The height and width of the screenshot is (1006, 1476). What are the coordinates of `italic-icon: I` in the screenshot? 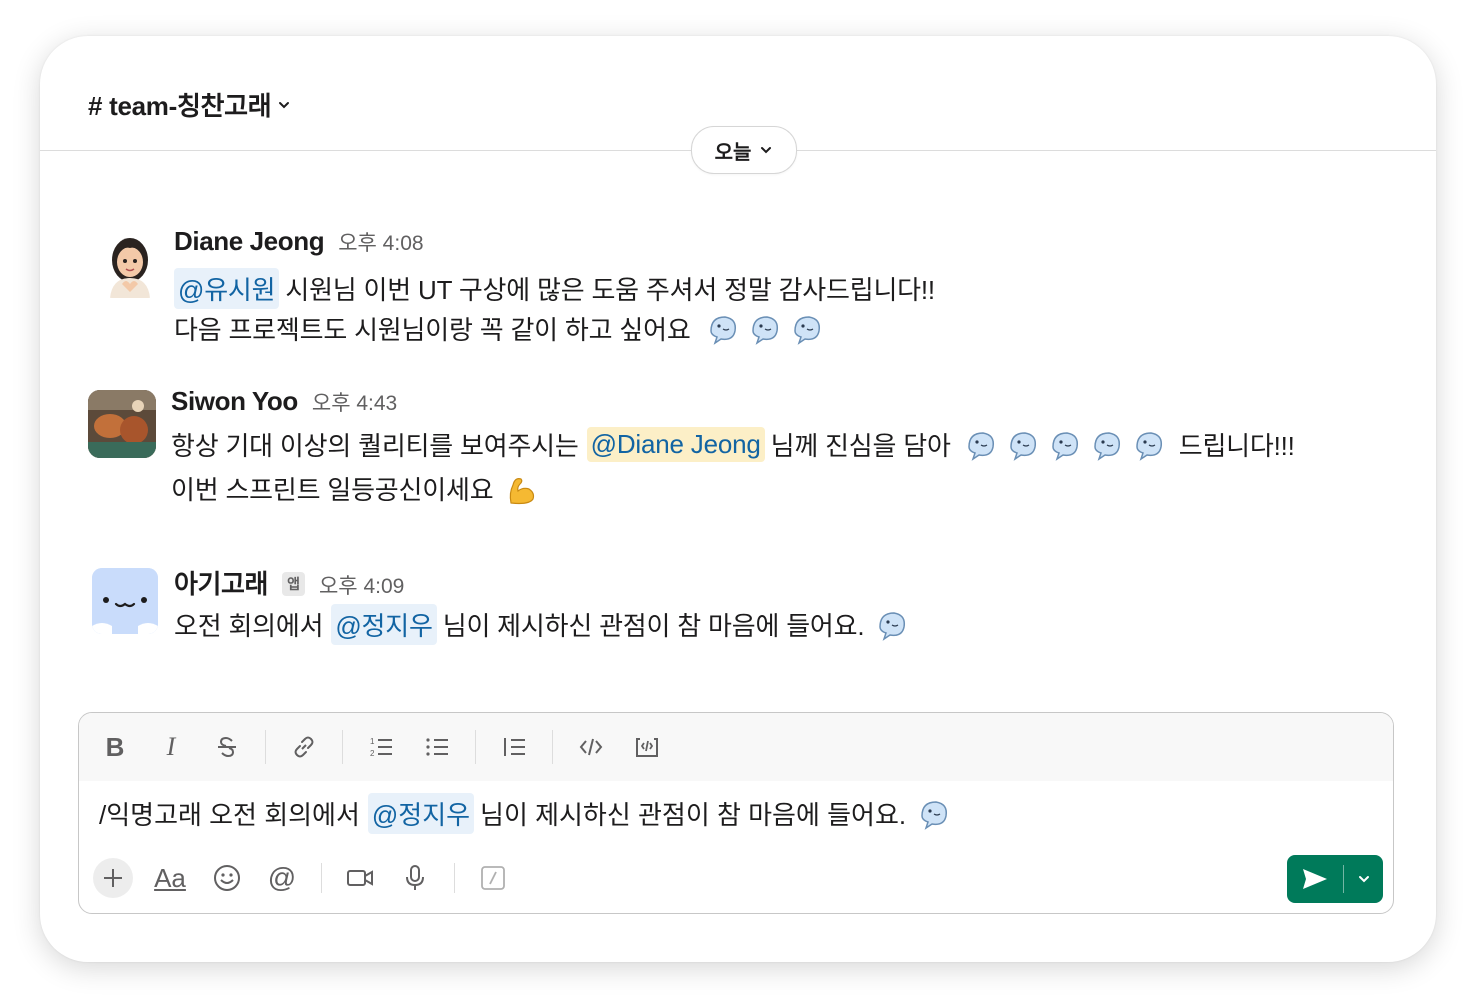 It's located at (171, 747).